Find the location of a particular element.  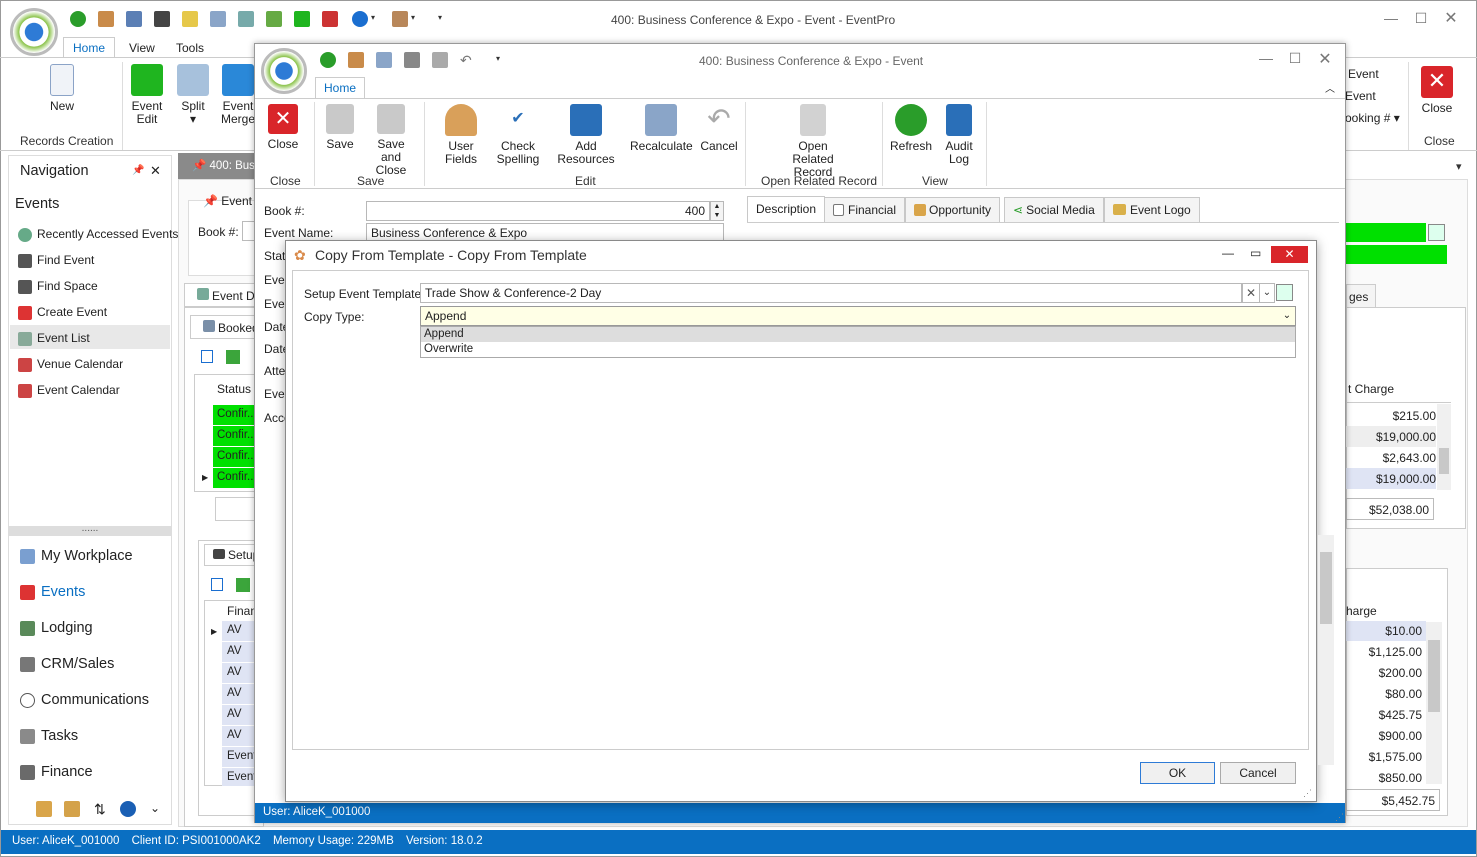

charge2-row: $200.00 is located at coordinates (1383, 673).